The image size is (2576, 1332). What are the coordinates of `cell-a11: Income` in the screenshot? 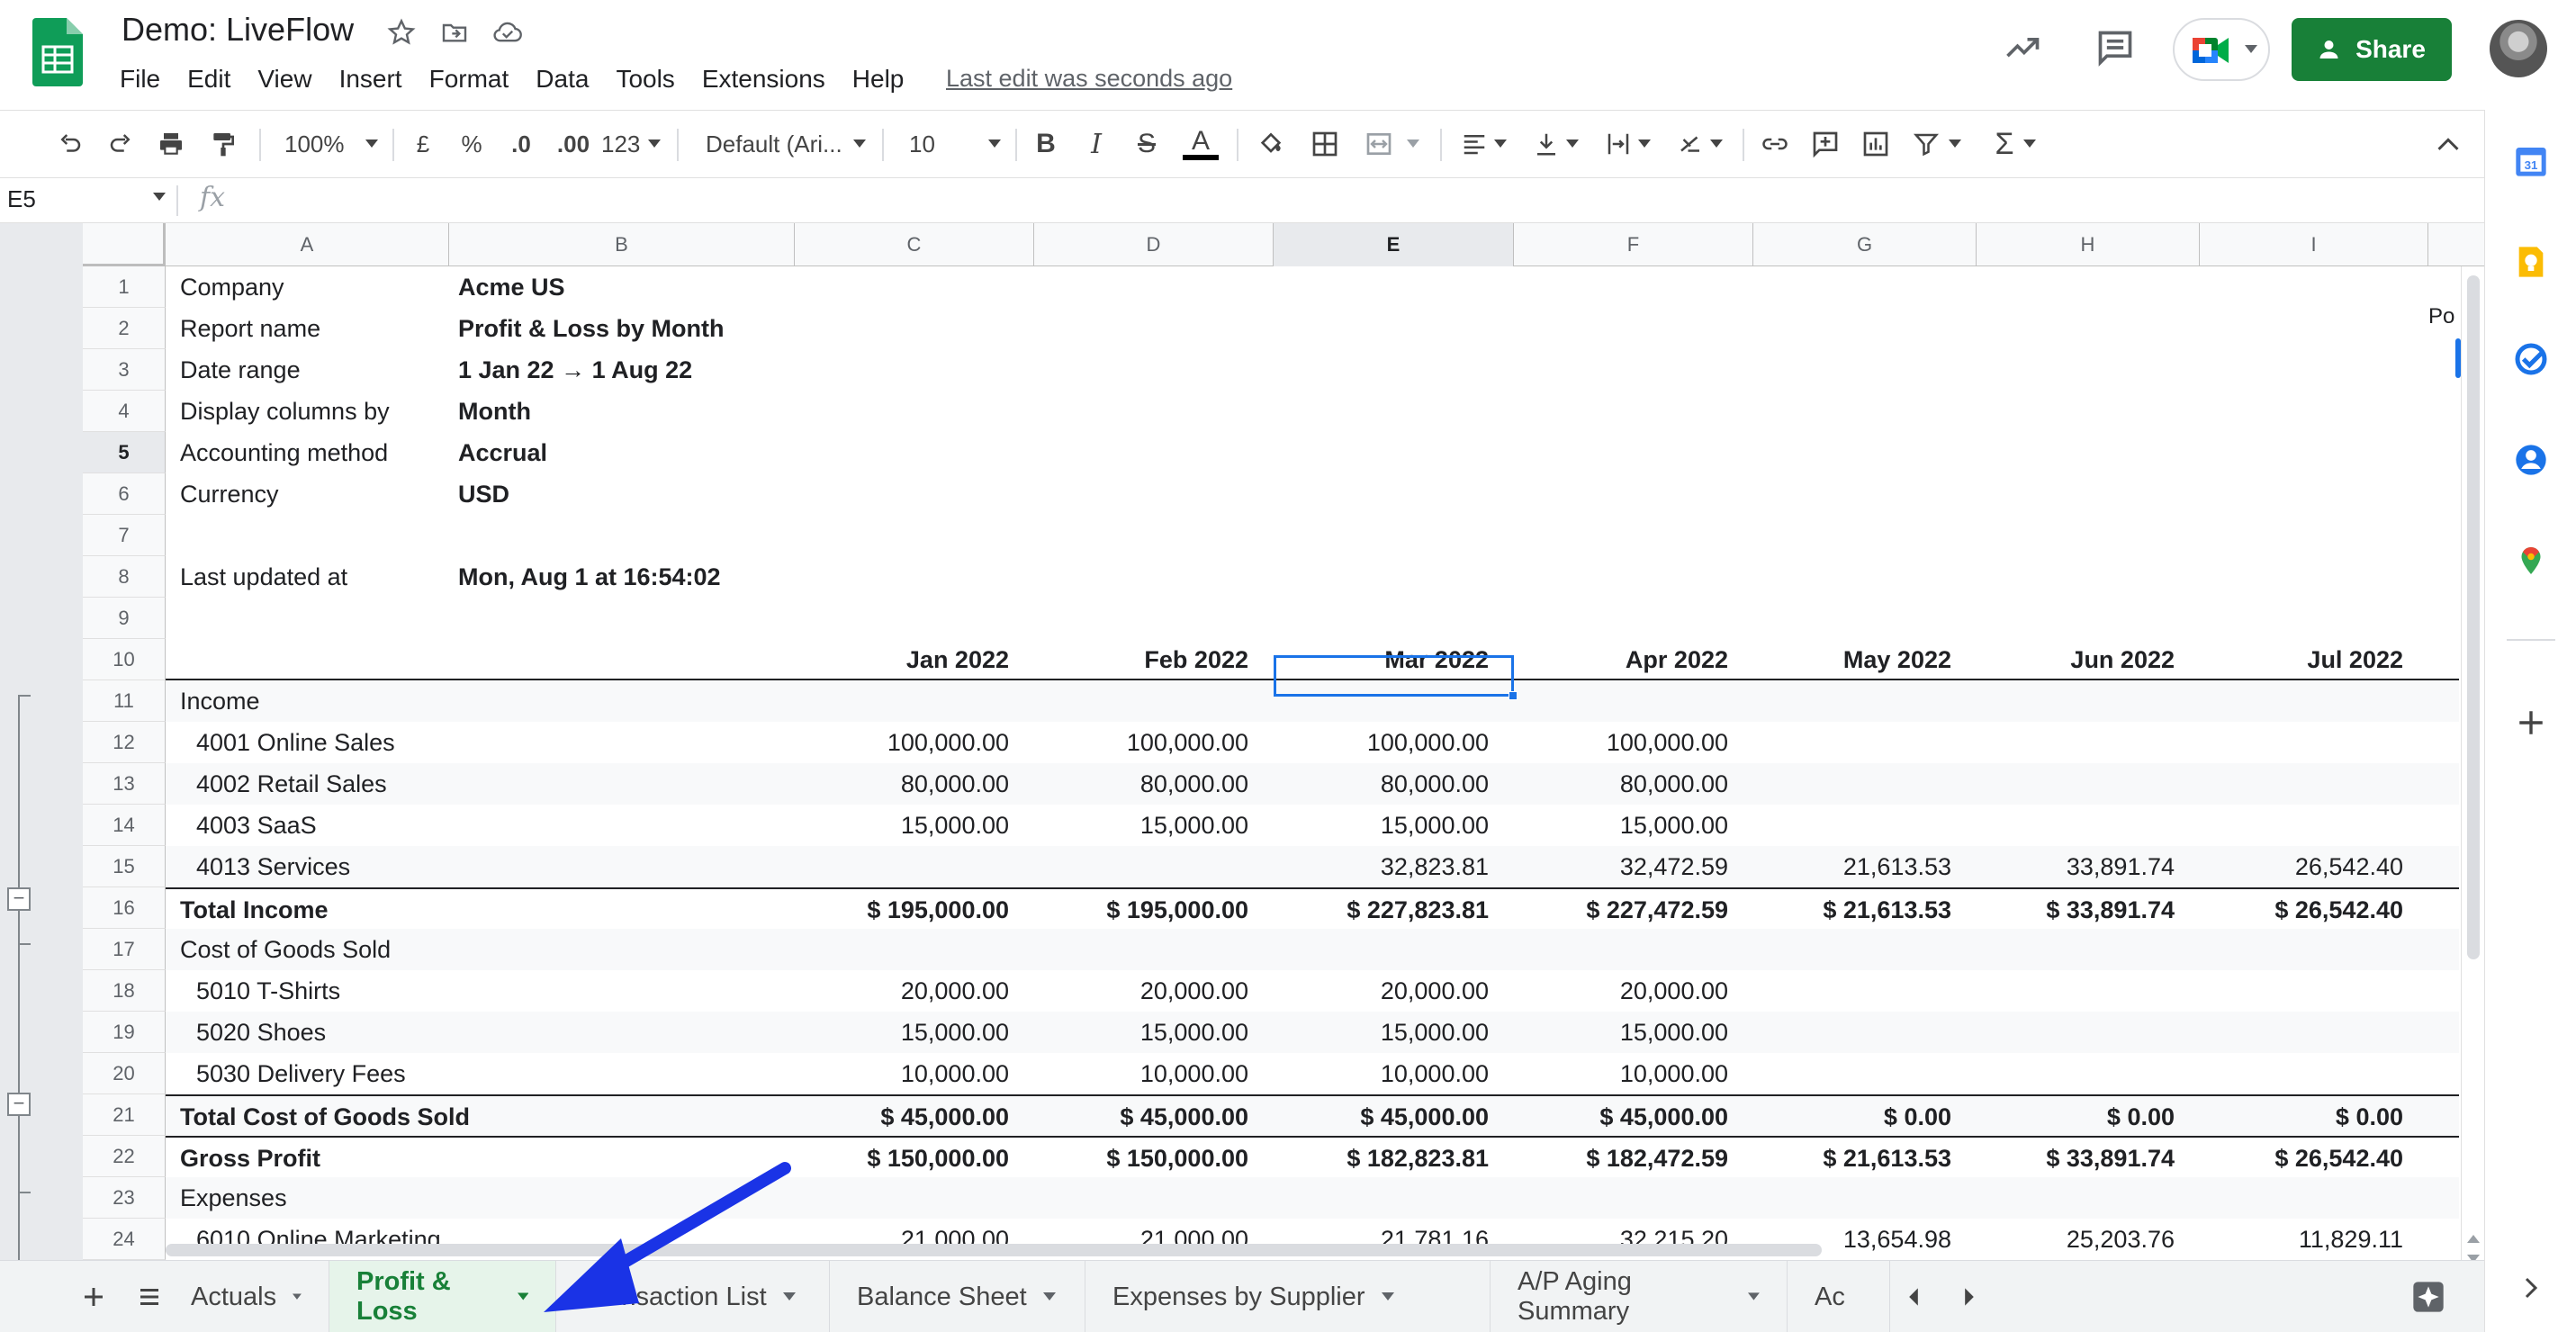 It's located at (314, 701).